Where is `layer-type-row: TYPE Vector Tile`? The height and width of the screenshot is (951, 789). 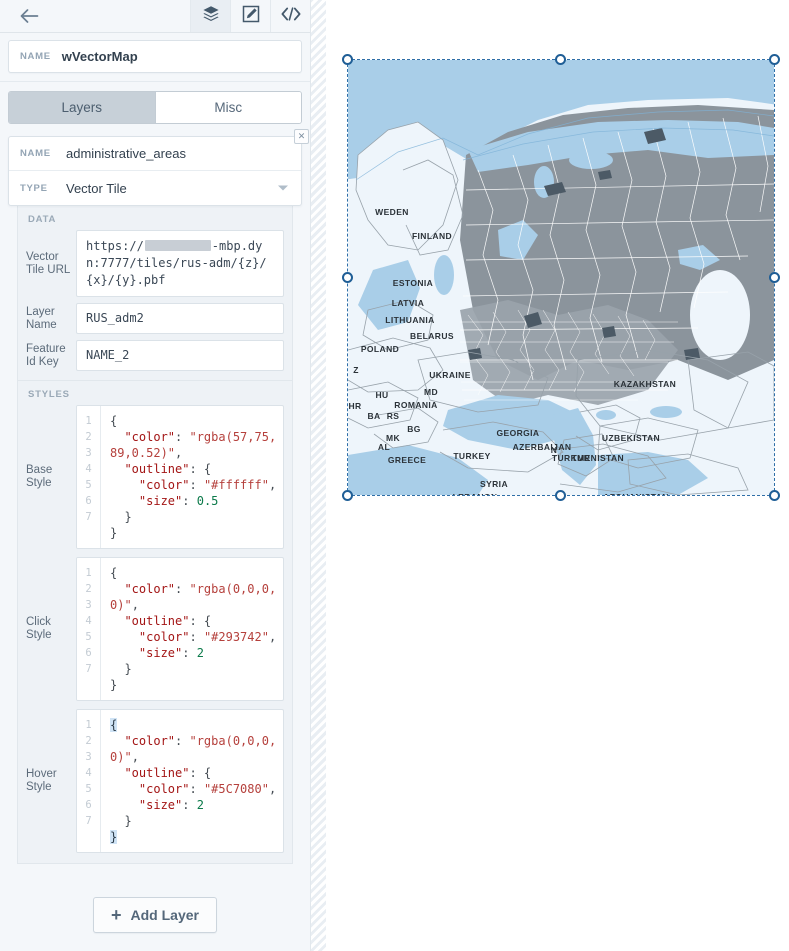
layer-type-row: TYPE Vector Tile is located at coordinates (155, 188).